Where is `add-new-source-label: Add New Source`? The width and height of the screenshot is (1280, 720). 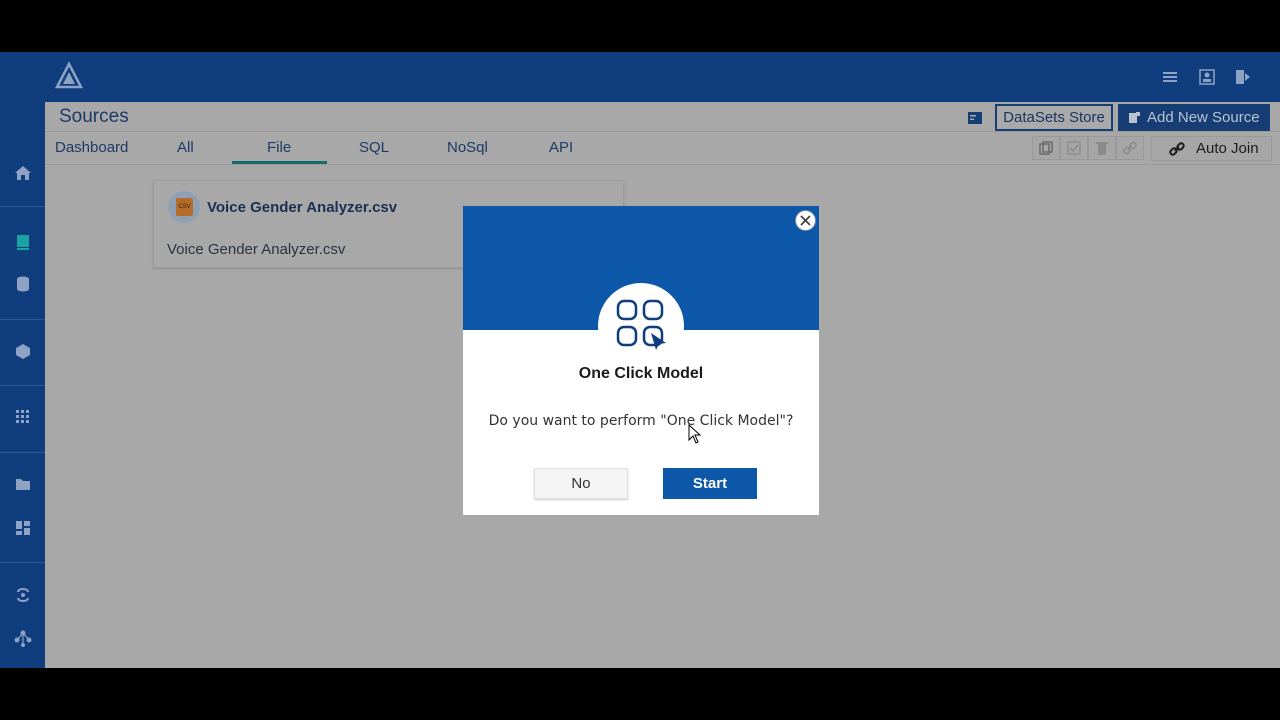 add-new-source-label: Add New Source is located at coordinates (1203, 117).